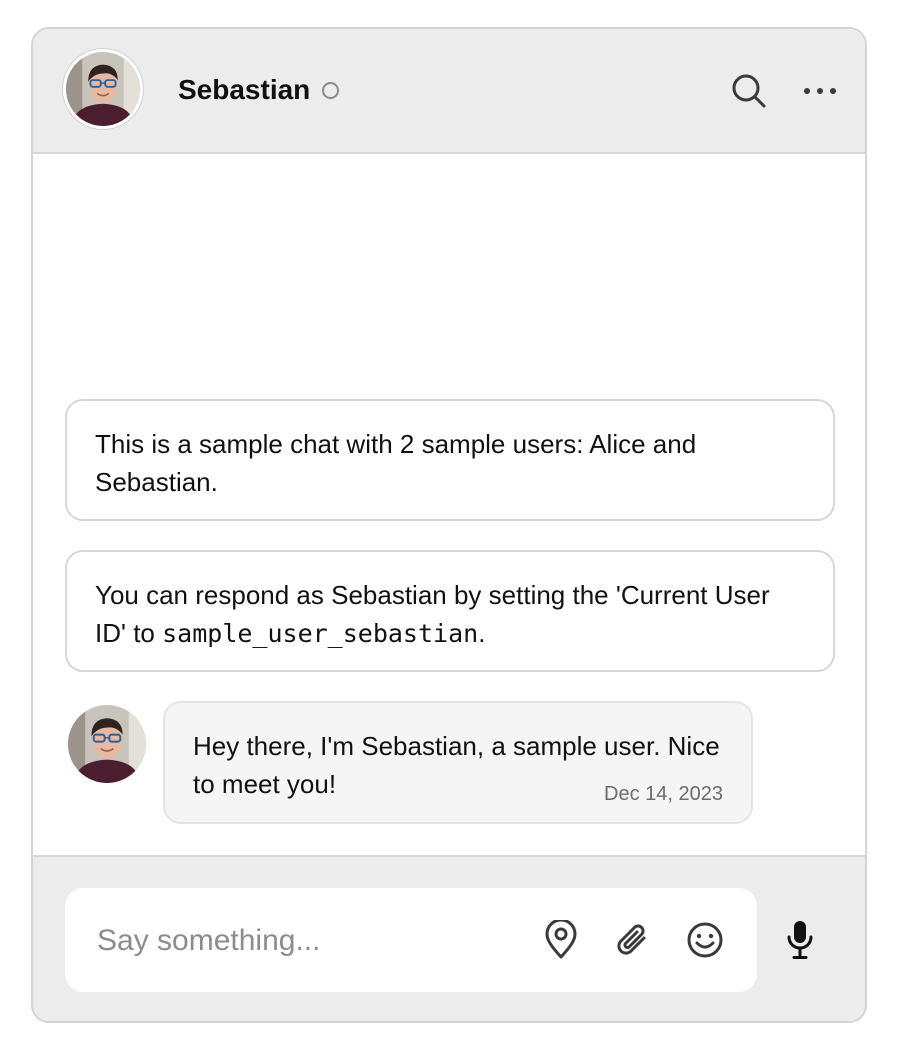 The image size is (900, 1054). Describe the element at coordinates (663, 794) in the screenshot. I see `message-timestamp: Dec 14, 2023` at that location.